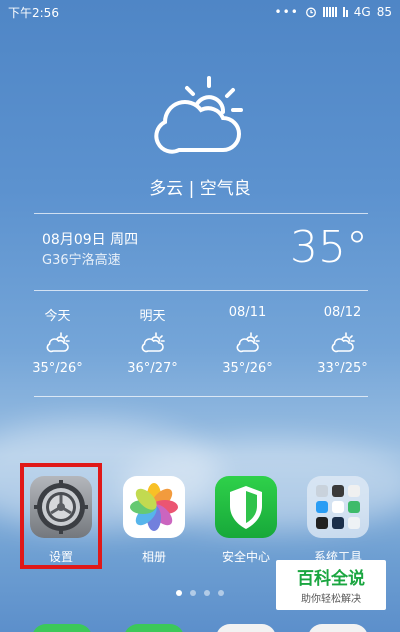 Image resolution: width=400 pixels, height=632 pixels. I want to click on dock-peek, so click(200, 628).